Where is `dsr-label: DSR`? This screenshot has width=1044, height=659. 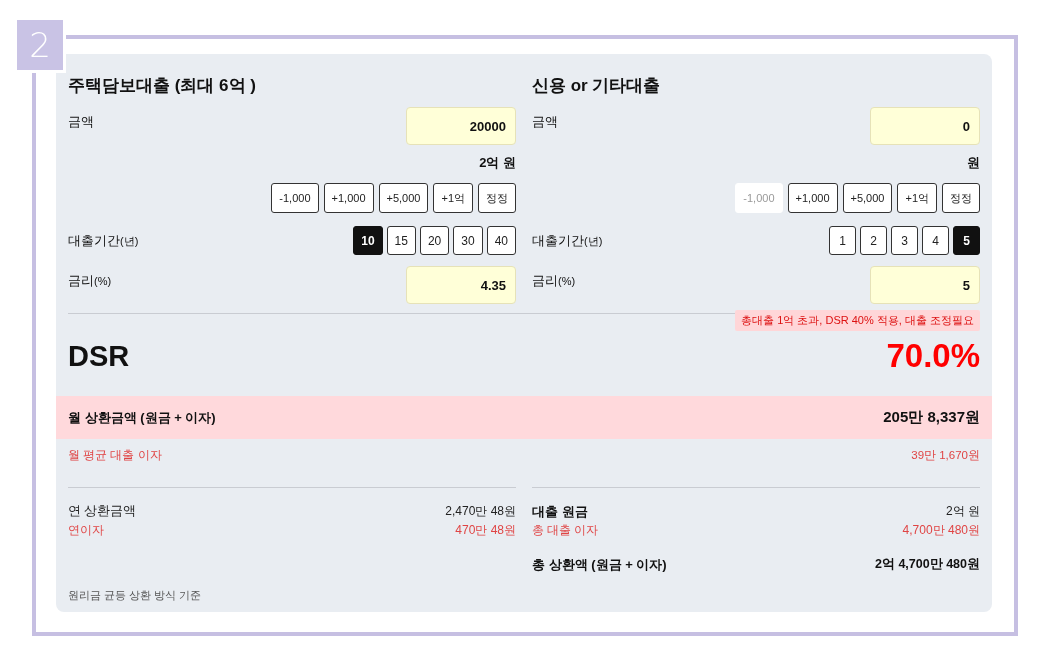
dsr-label: DSR is located at coordinates (99, 356).